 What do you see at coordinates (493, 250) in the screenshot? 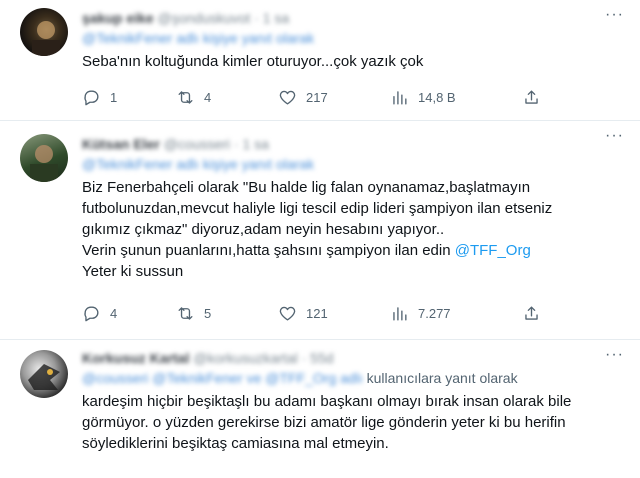
I see `mention-link: @TFF_Org` at bounding box center [493, 250].